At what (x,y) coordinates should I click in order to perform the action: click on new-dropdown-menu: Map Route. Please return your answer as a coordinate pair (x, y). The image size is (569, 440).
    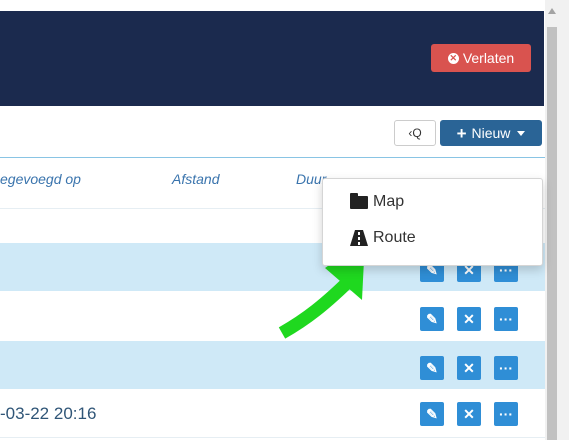
    Looking at the image, I should click on (432, 222).